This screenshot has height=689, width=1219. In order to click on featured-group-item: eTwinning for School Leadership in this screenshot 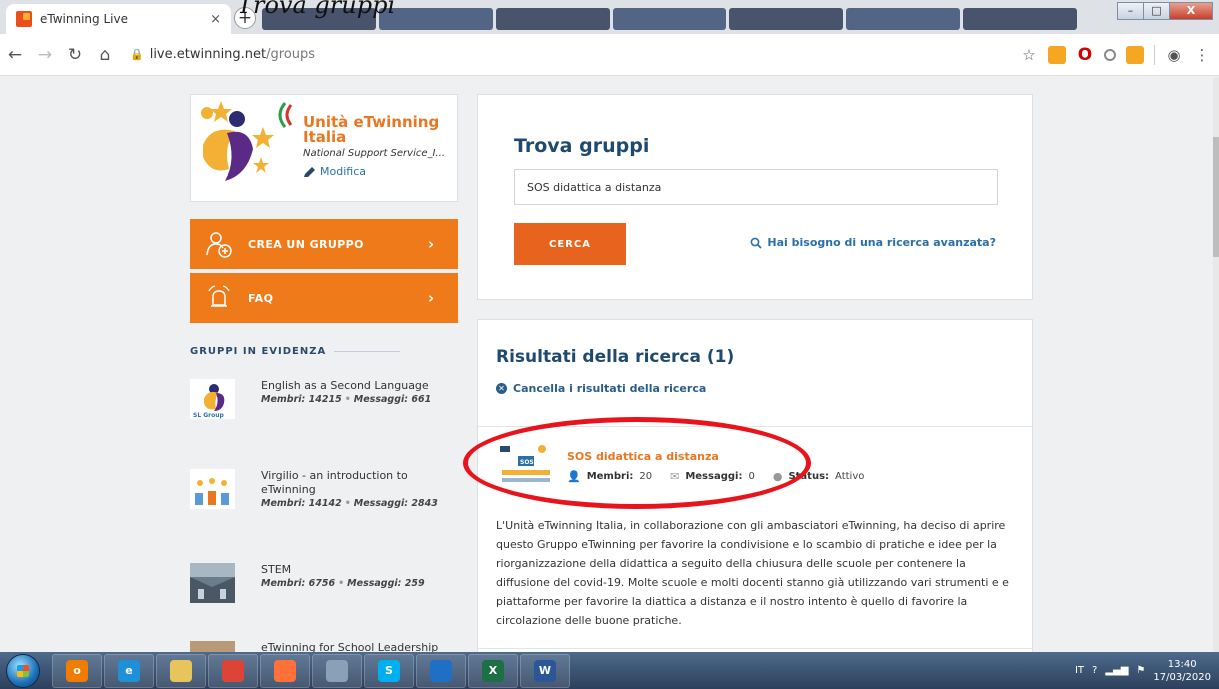, I will do `click(324, 646)`.